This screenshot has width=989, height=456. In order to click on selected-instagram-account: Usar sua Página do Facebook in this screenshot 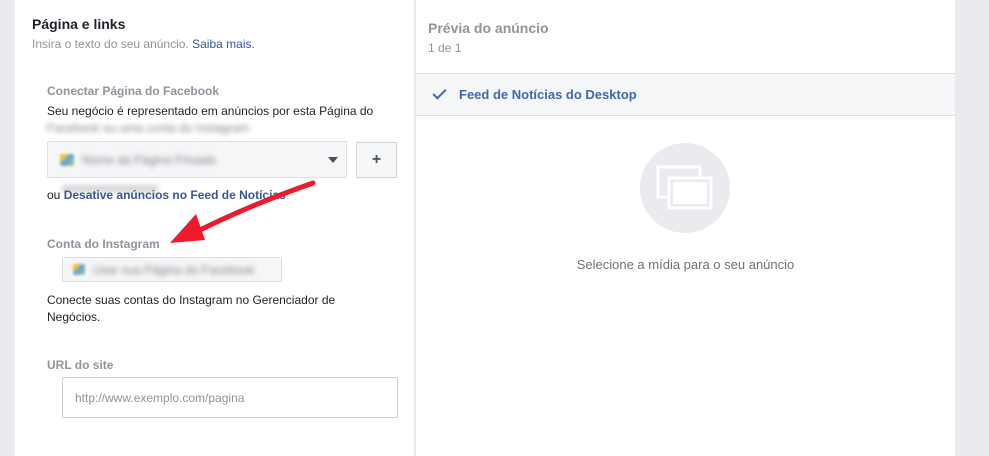, I will do `click(174, 269)`.